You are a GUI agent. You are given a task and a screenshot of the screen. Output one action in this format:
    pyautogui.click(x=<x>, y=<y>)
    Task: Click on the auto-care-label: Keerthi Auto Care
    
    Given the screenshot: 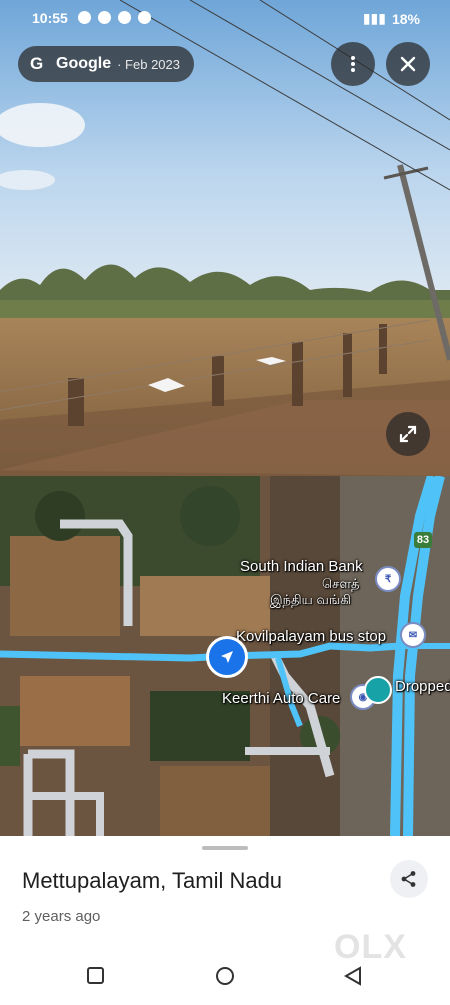 What is the action you would take?
    pyautogui.click(x=281, y=698)
    